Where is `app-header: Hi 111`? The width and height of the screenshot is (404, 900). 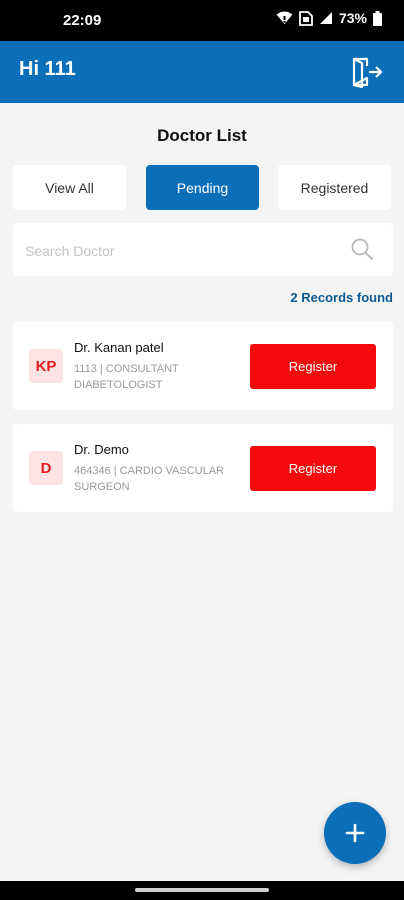 app-header: Hi 111 is located at coordinates (202, 72).